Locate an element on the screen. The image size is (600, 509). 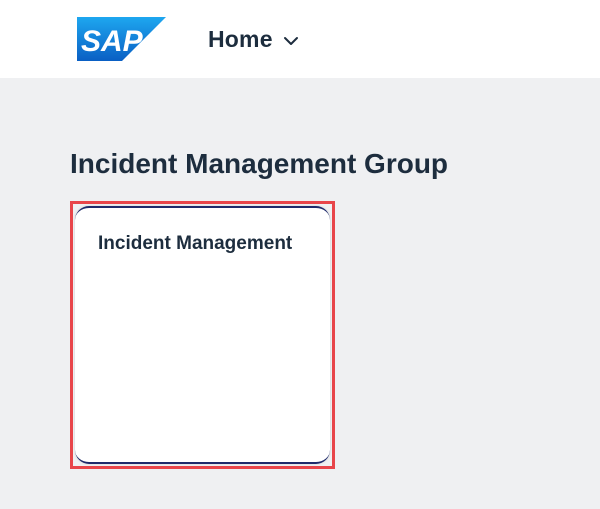
svg-text: SAP is located at coordinates (112, 41).